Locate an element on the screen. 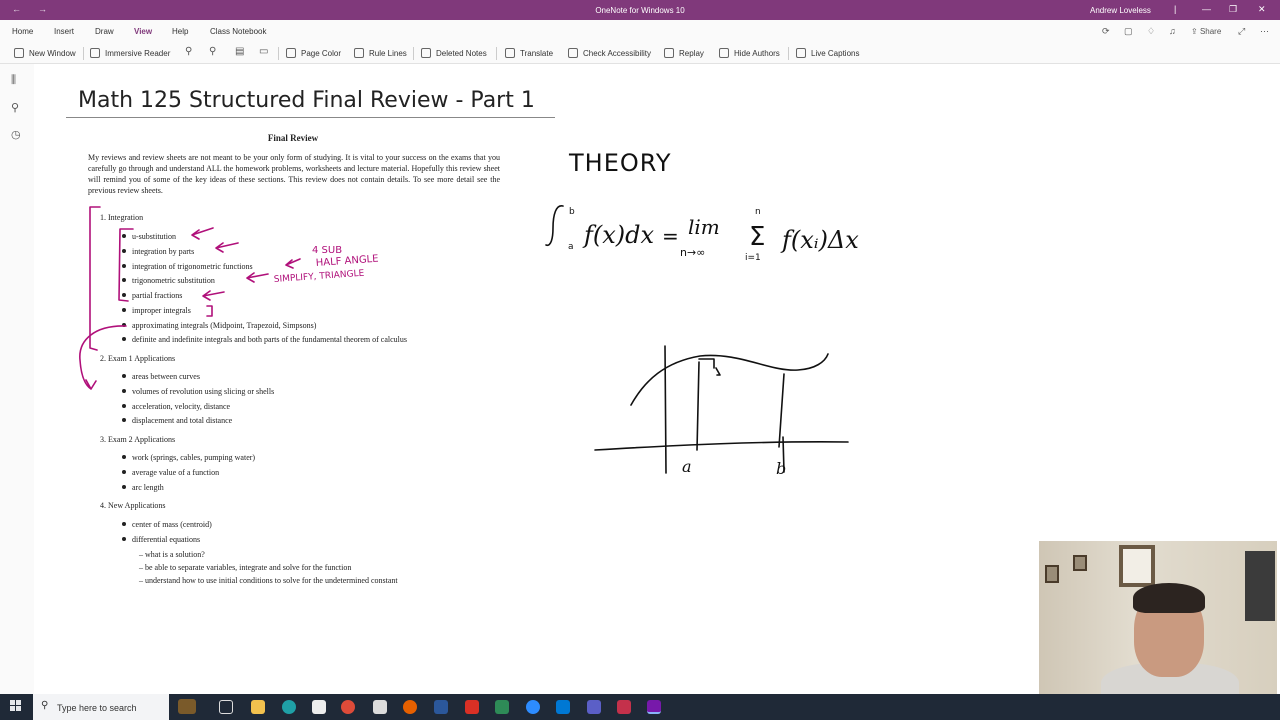 The image size is (1280, 720). sub-list-item: – what is a solution? is located at coordinates (172, 554).